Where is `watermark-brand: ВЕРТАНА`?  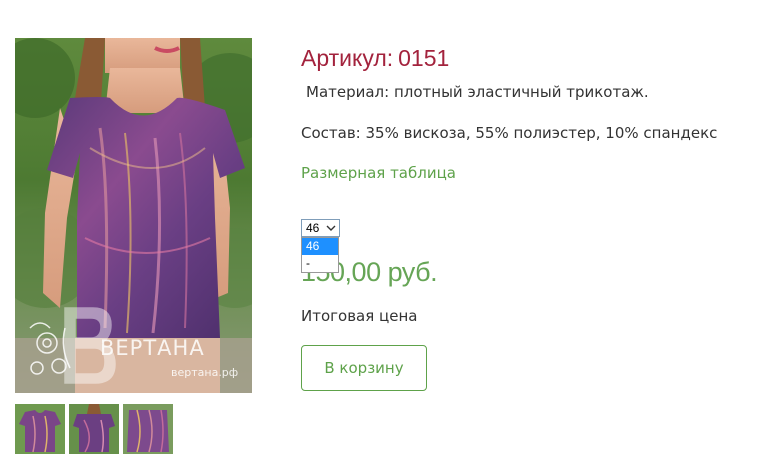
watermark-brand: ВЕРТАНА is located at coordinates (152, 348).